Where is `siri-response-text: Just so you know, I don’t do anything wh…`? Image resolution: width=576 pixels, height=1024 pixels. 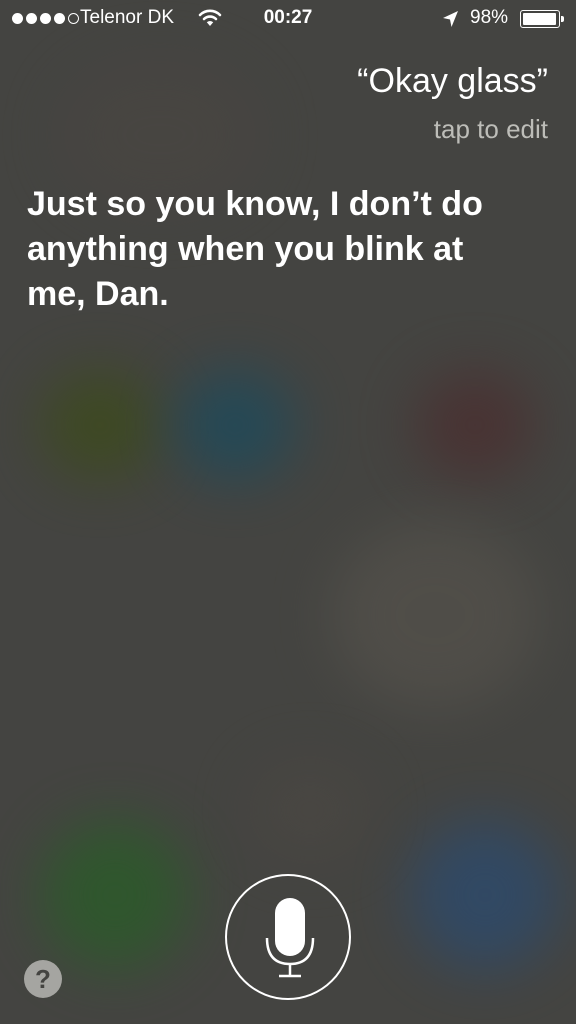
siri-response-text: Just so you know, I don’t do anything wh… is located at coordinates (255, 249).